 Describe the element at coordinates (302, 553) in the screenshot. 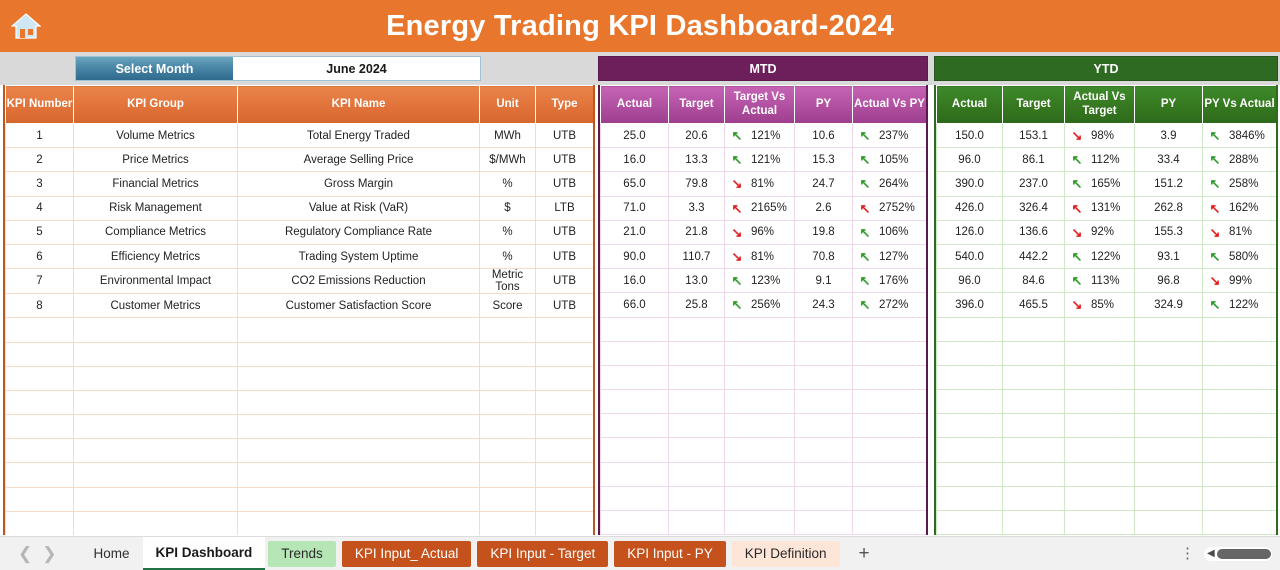

I see `sheet-tab-trends: Trends` at that location.